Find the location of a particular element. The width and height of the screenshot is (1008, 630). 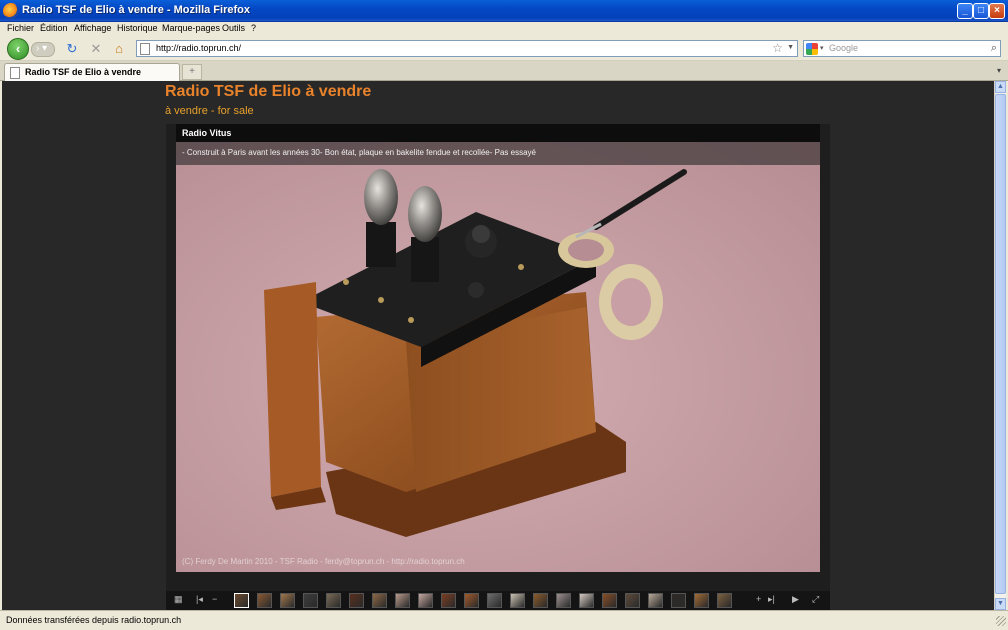

vertical-scrollbar: ▲ ▼ is located at coordinates (1000, 345).